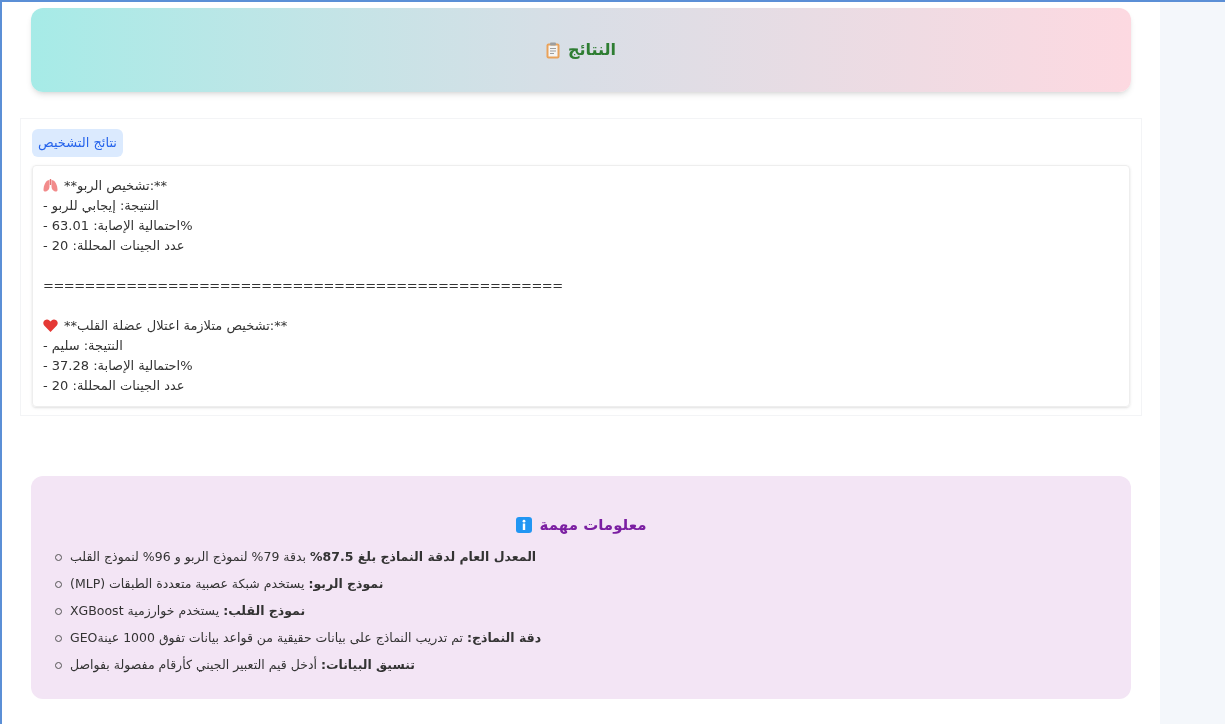  Describe the element at coordinates (50, 325) in the screenshot. I see `heart-icon` at that location.